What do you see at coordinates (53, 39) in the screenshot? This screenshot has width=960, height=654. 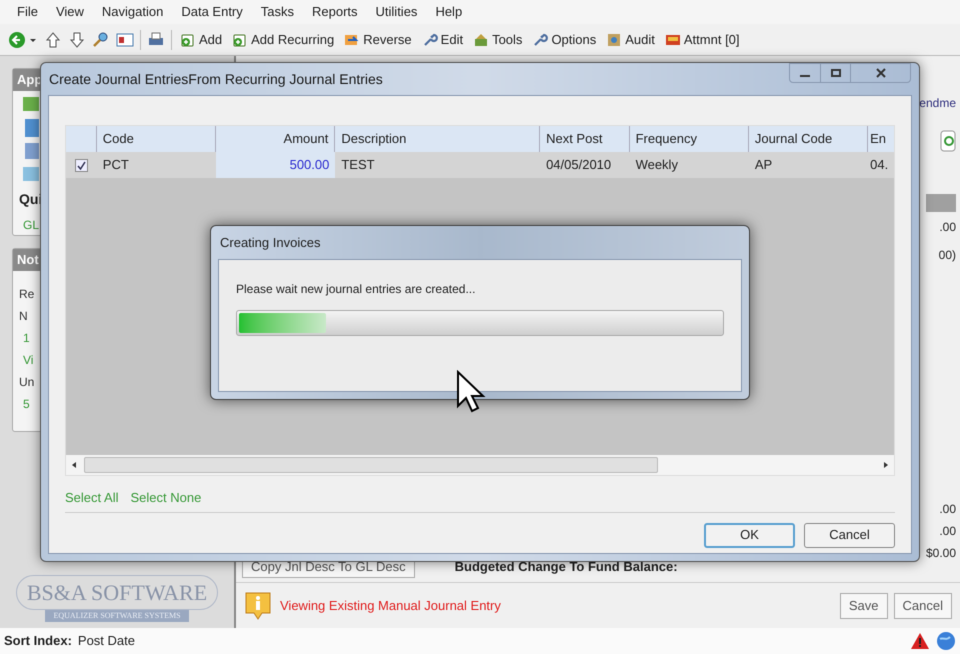 I see `up-arrow-icon` at bounding box center [53, 39].